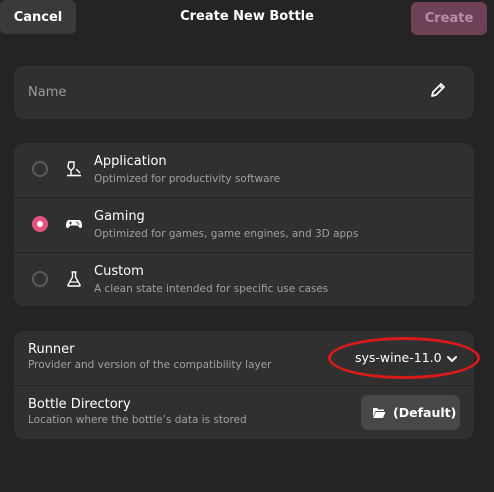 The height and width of the screenshot is (492, 494). I want to click on name-placeholder: Name, so click(47, 92).